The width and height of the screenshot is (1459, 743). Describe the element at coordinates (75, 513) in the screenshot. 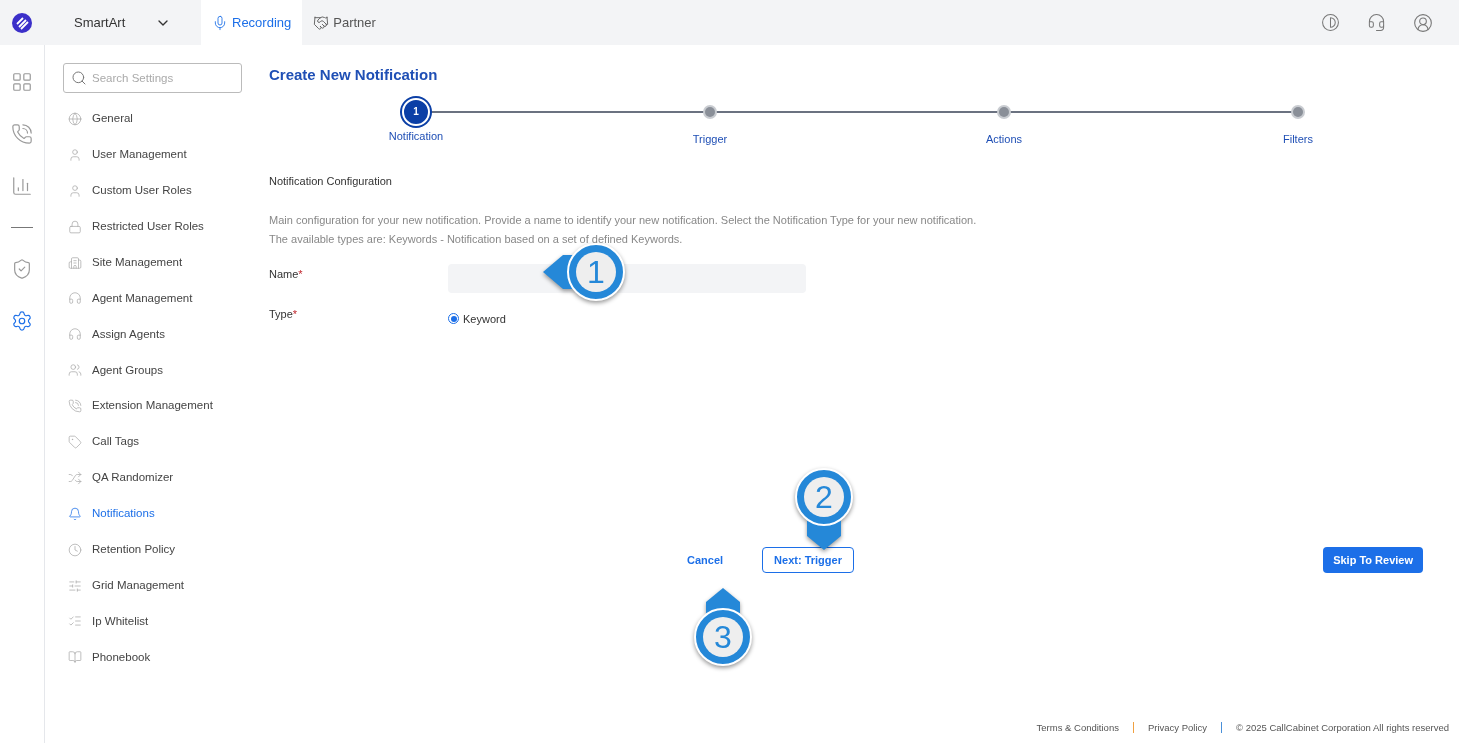

I see `bell-icon` at that location.